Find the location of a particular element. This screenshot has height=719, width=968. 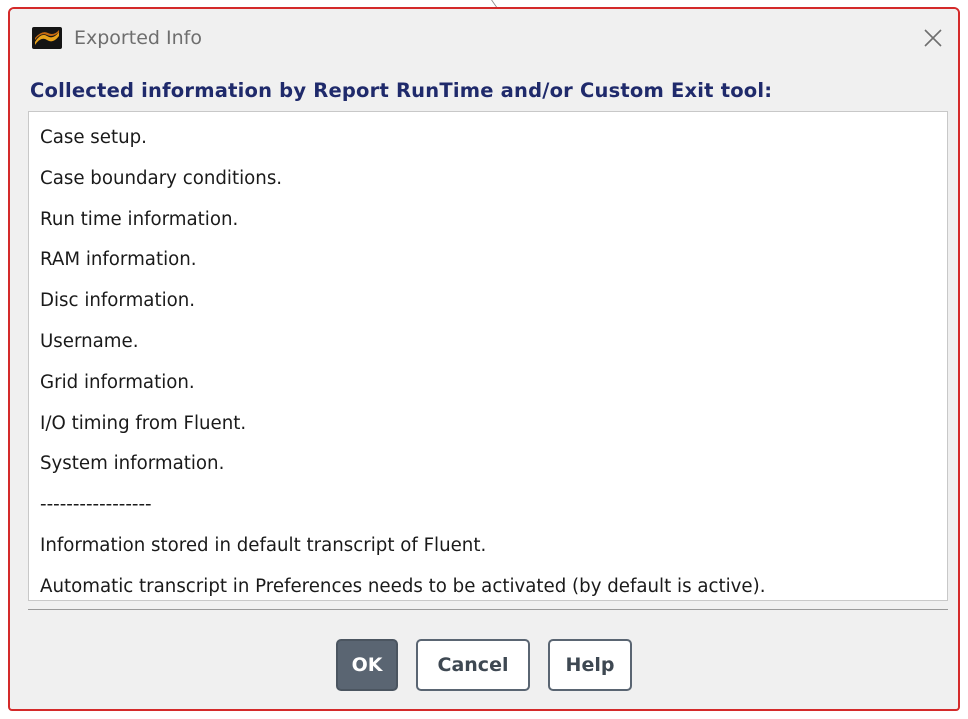

ok-button: OK is located at coordinates (367, 665).